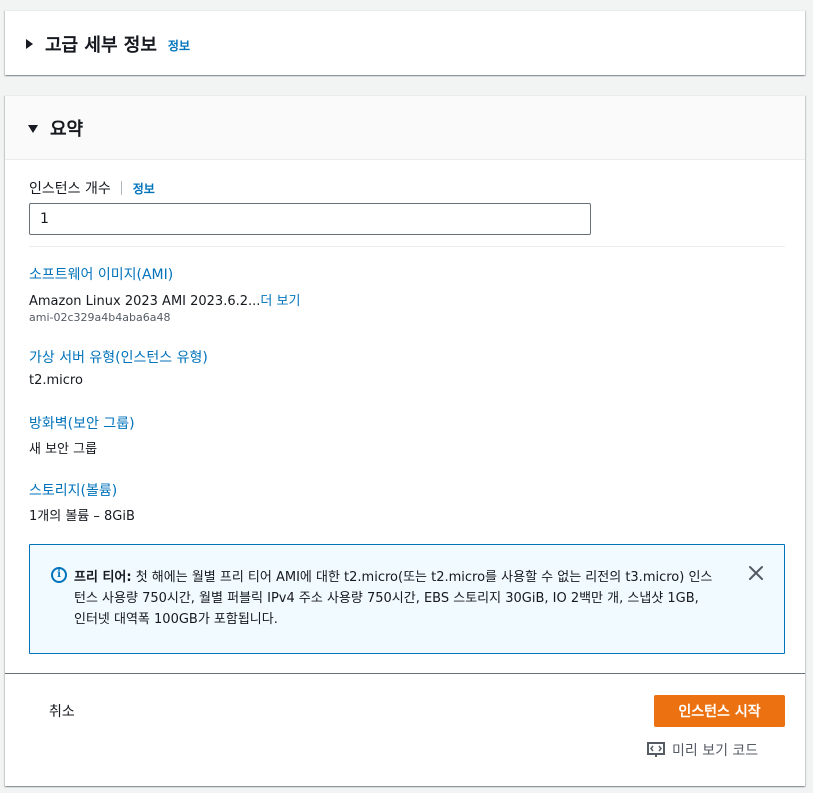 Image resolution: width=813 pixels, height=793 pixels. Describe the element at coordinates (118, 357) in the screenshot. I see `instance-type-link: 가상 서버 유형(인스턴스 유형)` at that location.